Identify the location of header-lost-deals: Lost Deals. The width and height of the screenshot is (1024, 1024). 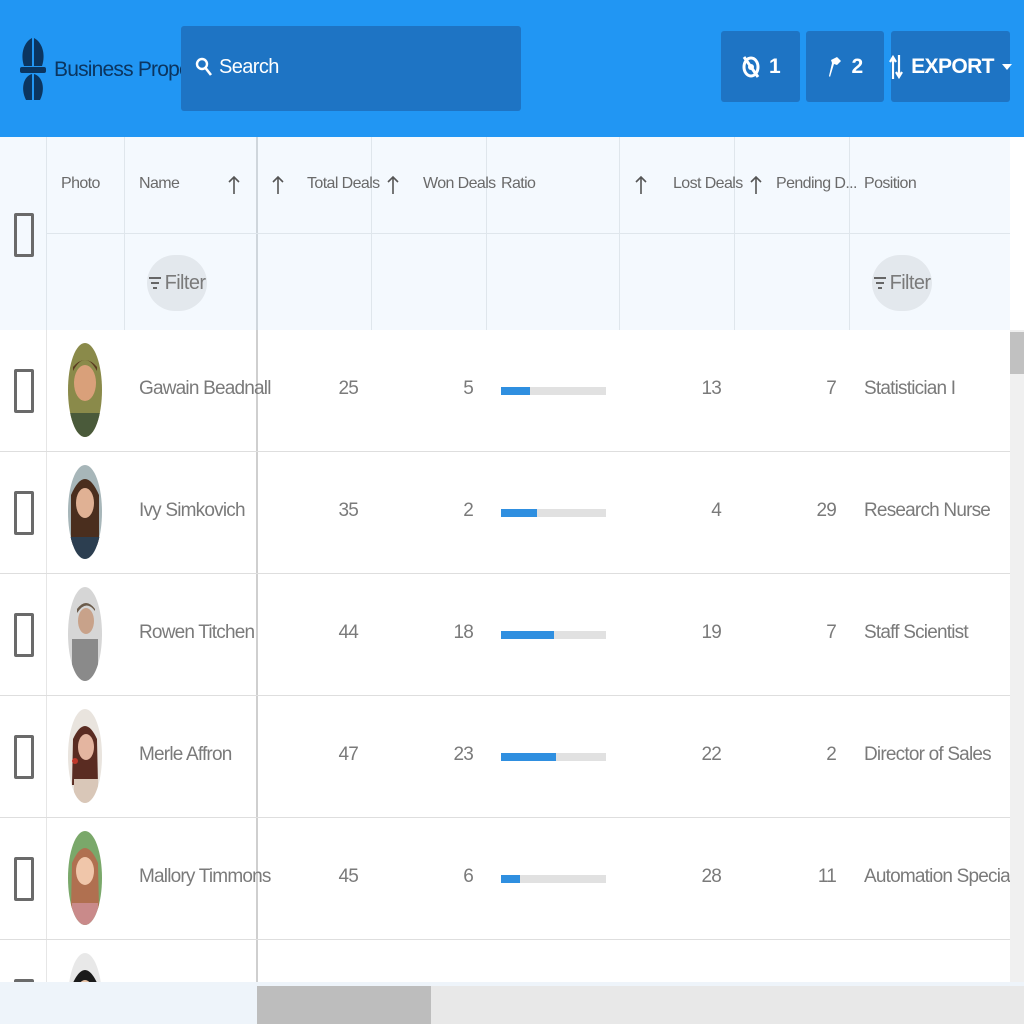
(708, 184).